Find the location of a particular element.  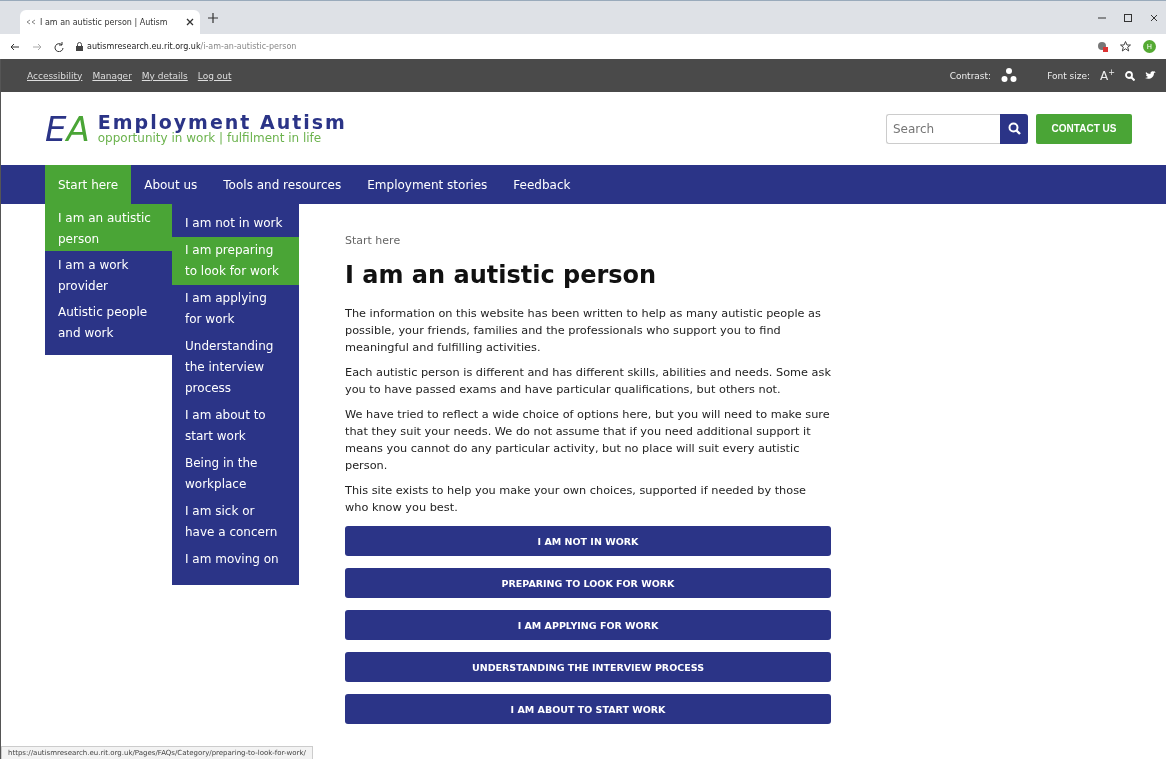

back-icon is located at coordinates (15, 46).